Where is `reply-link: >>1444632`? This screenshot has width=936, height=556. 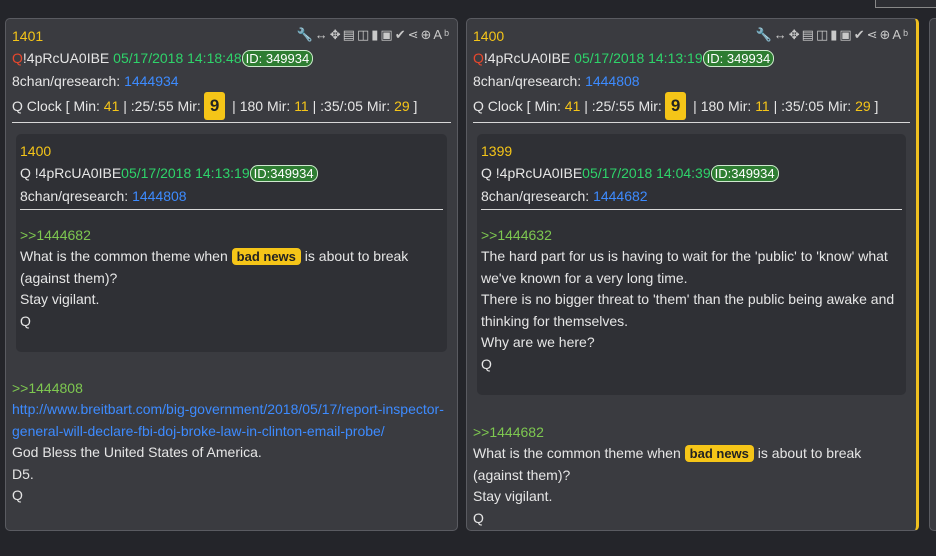
reply-link: >>1444632 is located at coordinates (691, 235).